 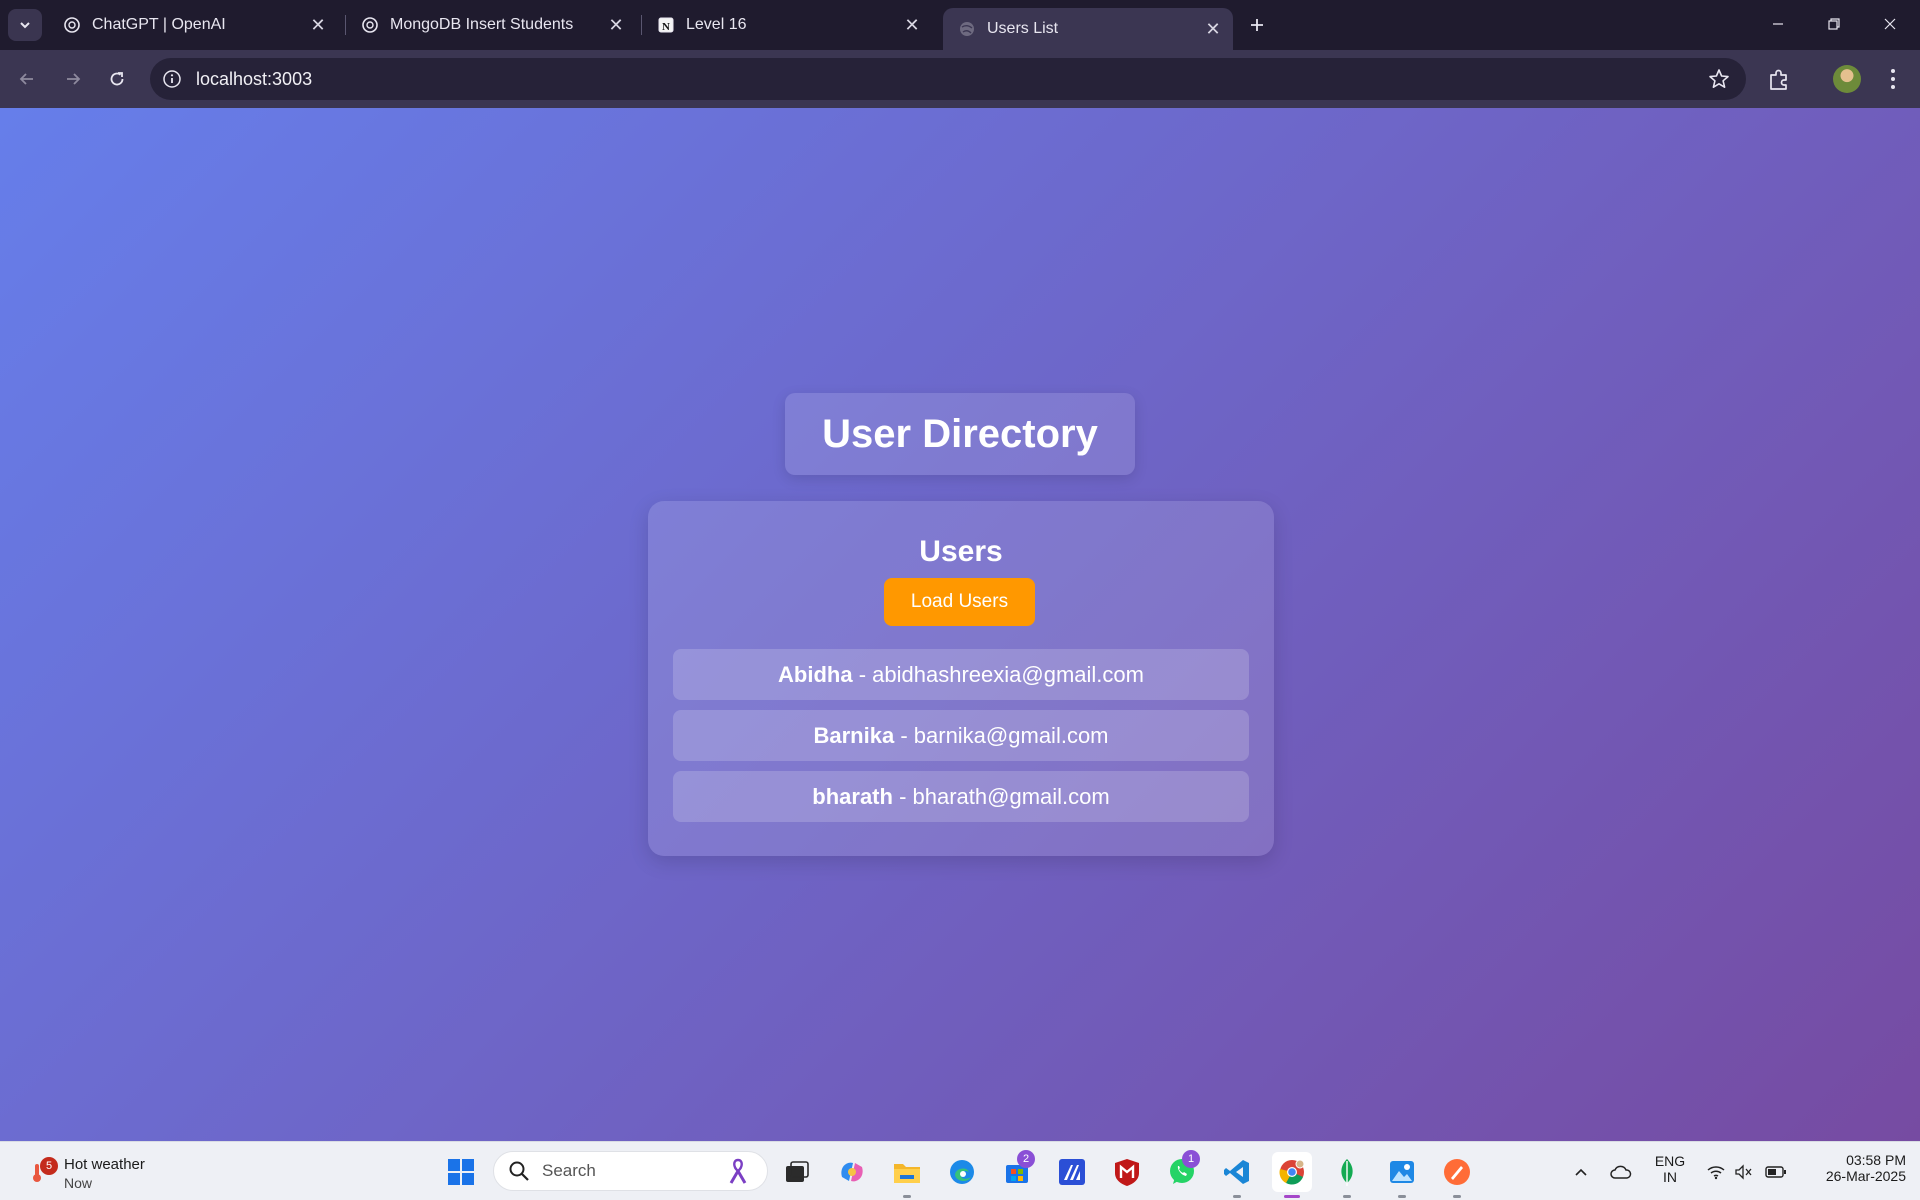 I want to click on bookmark-star-icon, so click(x=1719, y=79).